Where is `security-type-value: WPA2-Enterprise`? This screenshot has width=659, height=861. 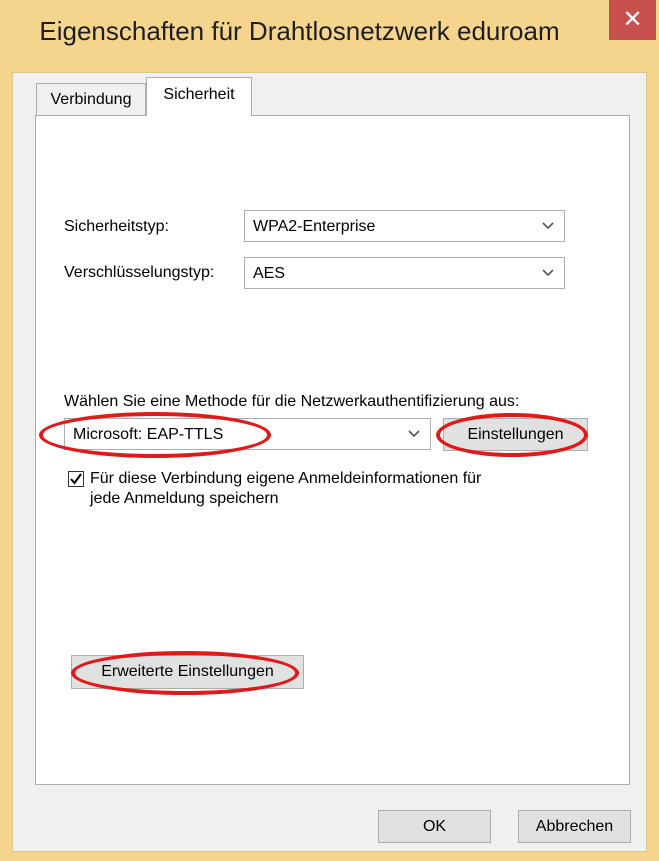
security-type-value: WPA2-Enterprise is located at coordinates (314, 226).